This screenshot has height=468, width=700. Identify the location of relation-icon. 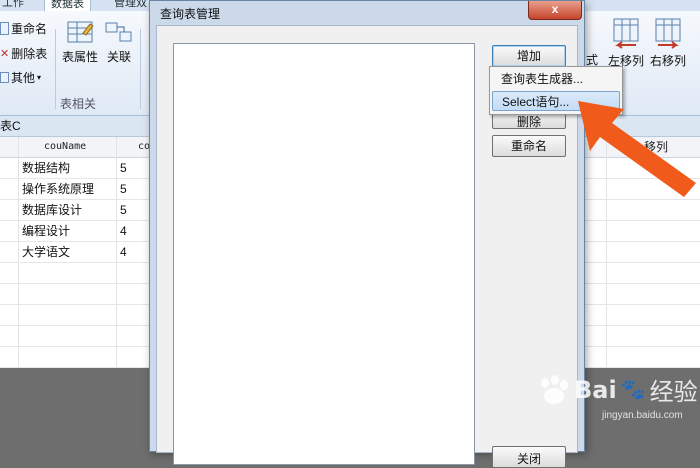
(118, 32).